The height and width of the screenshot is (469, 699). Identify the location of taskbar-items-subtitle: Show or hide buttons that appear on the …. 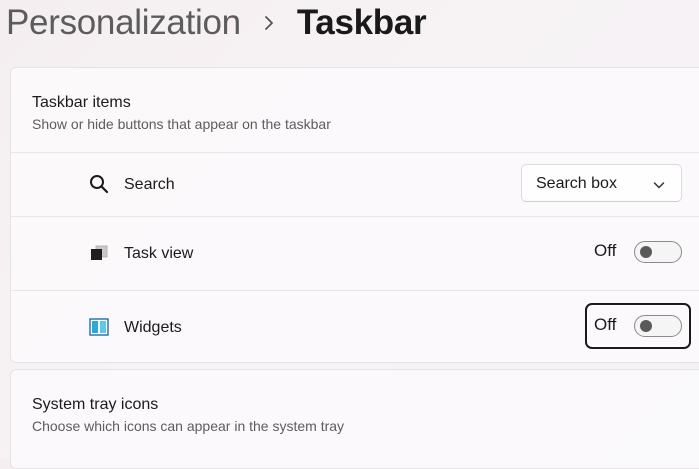
(181, 124).